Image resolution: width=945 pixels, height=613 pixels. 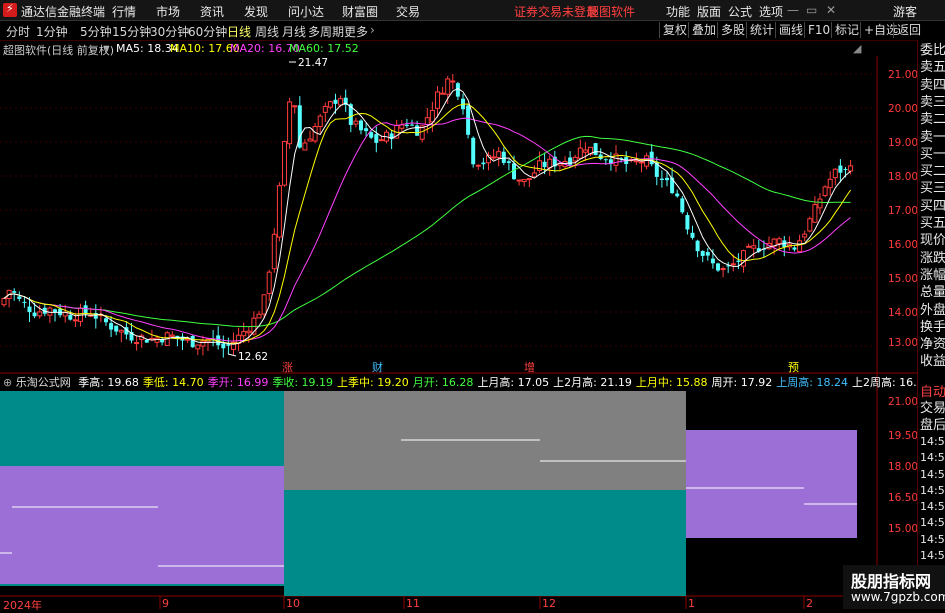 I want to click on side-panel-tab: 交易, so click(x=932, y=409).